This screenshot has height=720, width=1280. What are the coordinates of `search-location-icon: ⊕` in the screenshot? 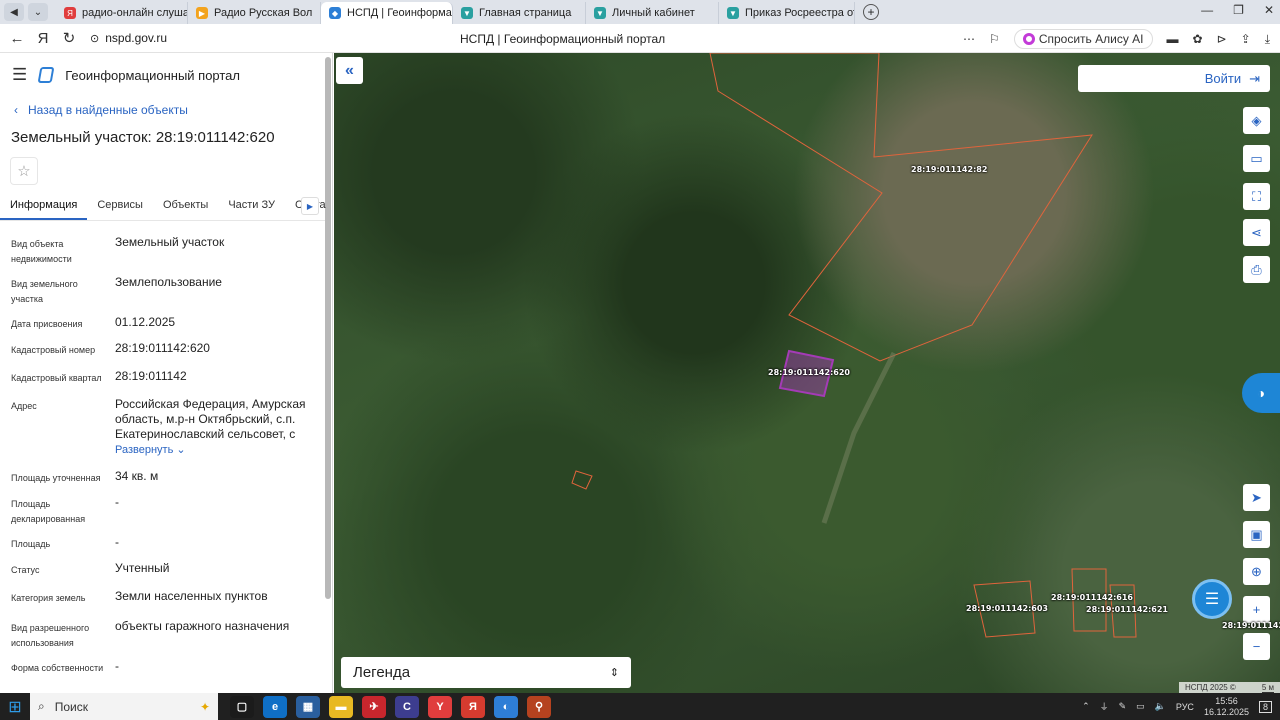 It's located at (1256, 571).